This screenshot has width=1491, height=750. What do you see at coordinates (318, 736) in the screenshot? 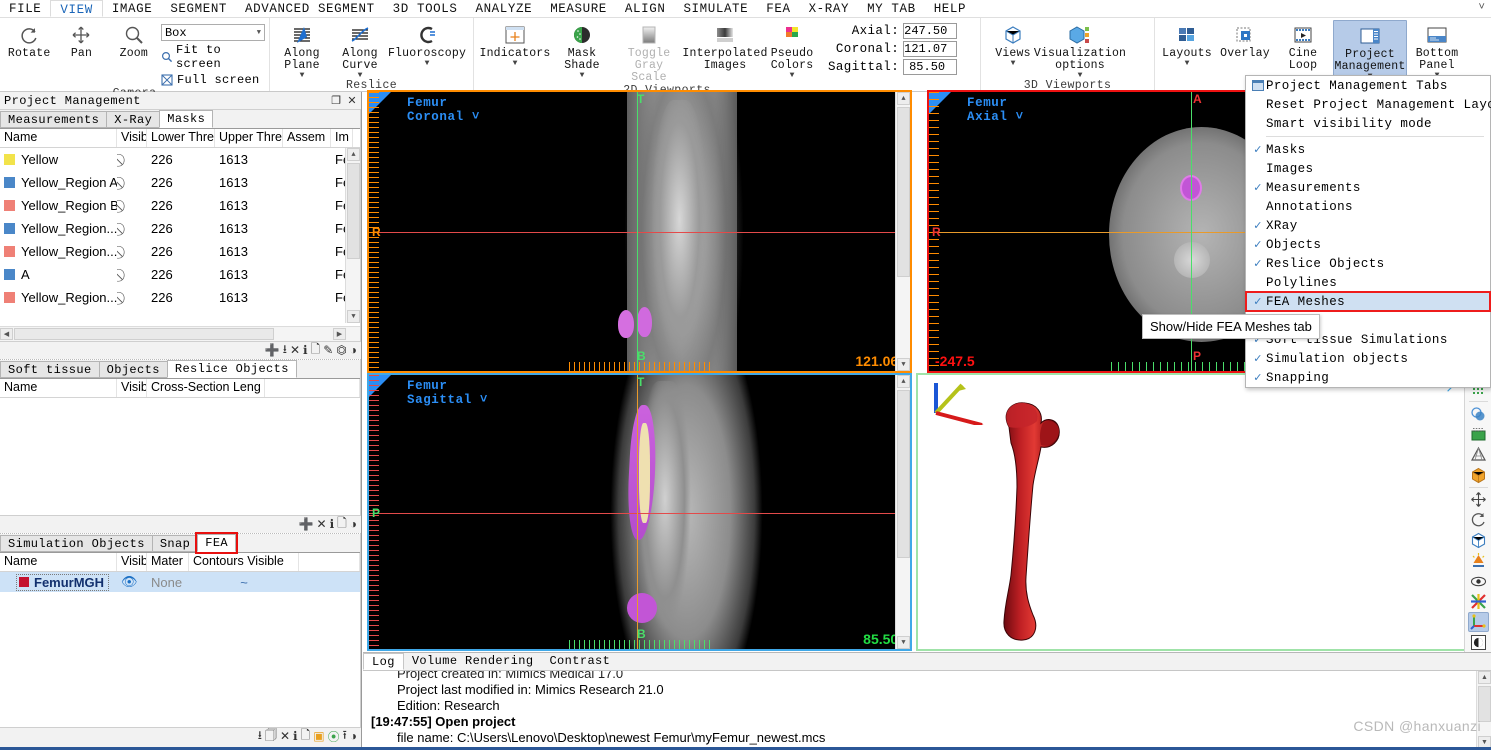
I see `mesh-icon: ▣` at bounding box center [318, 736].